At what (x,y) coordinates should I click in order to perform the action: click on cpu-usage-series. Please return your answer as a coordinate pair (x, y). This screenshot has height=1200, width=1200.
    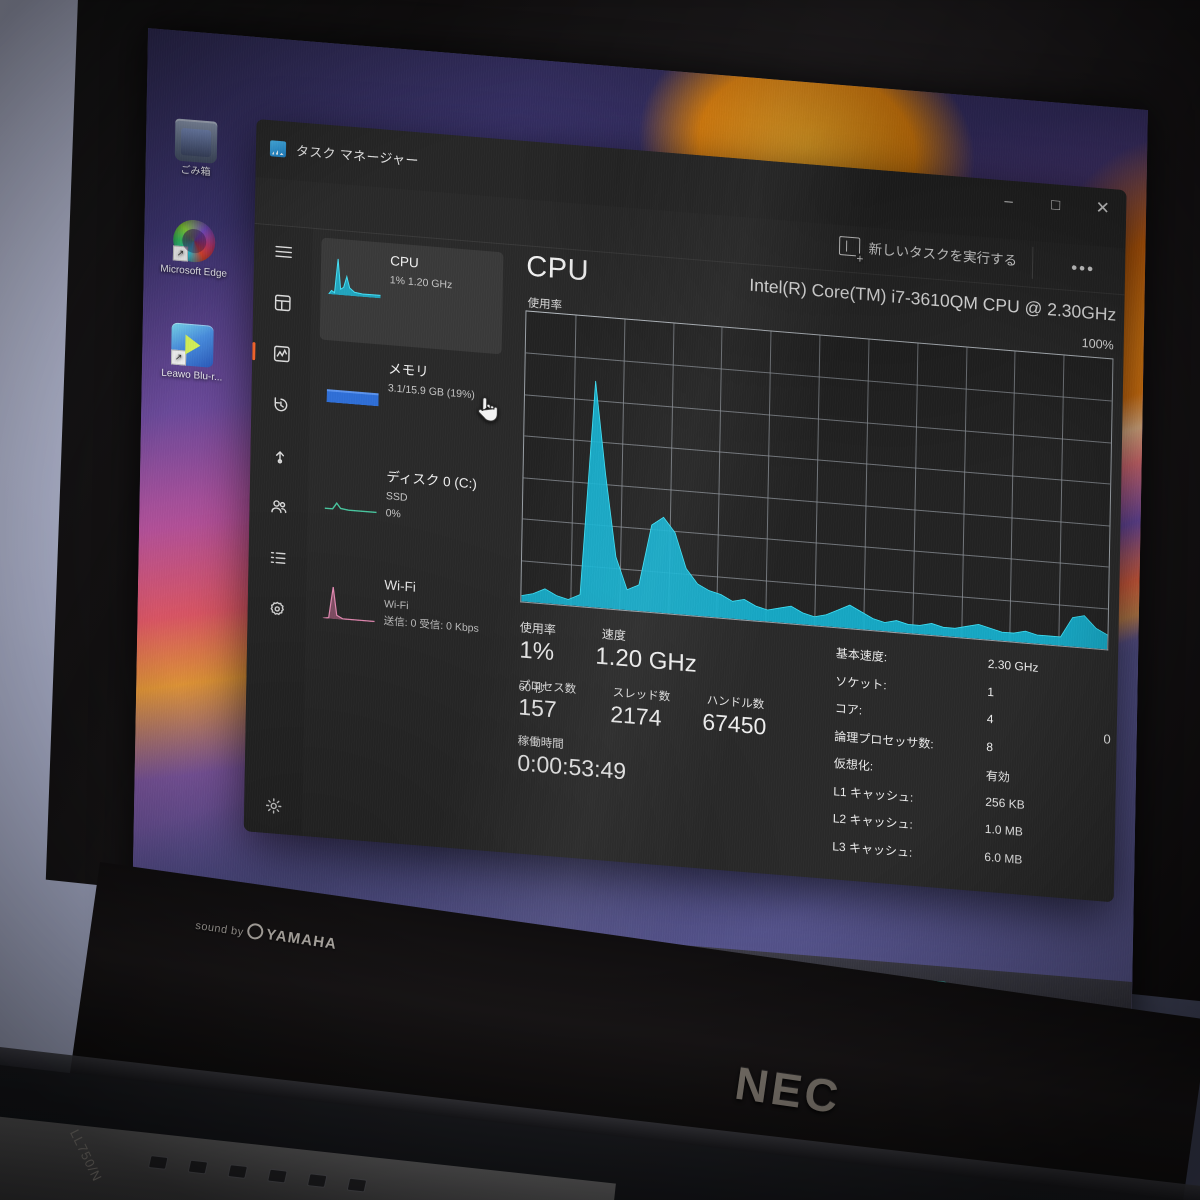
    Looking at the image, I should click on (816, 480).